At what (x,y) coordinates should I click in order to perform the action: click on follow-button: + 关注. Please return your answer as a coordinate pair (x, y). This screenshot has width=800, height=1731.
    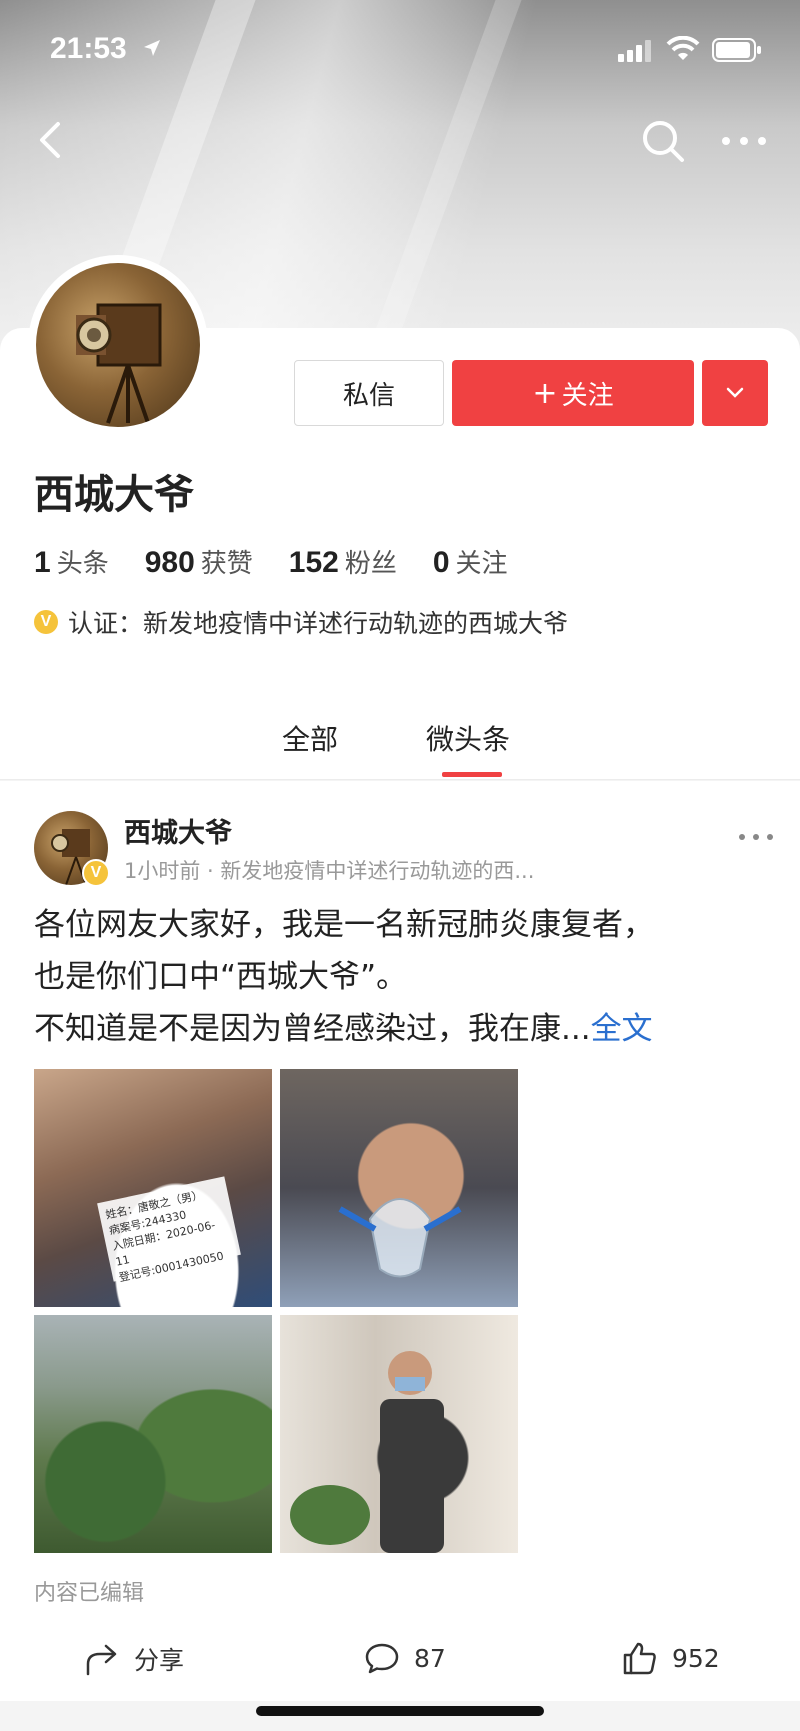
    Looking at the image, I should click on (573, 393).